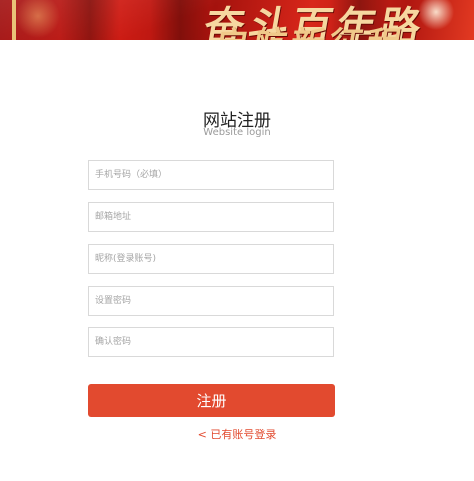 Image resolution: width=474 pixels, height=481 pixels. I want to click on password-input, so click(211, 301).